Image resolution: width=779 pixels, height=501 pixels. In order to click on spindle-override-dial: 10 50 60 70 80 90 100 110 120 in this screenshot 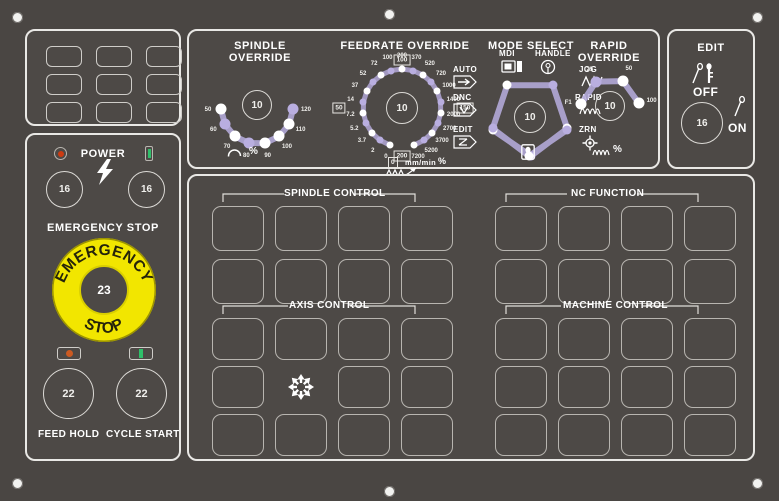, I will do `click(260, 111)`.